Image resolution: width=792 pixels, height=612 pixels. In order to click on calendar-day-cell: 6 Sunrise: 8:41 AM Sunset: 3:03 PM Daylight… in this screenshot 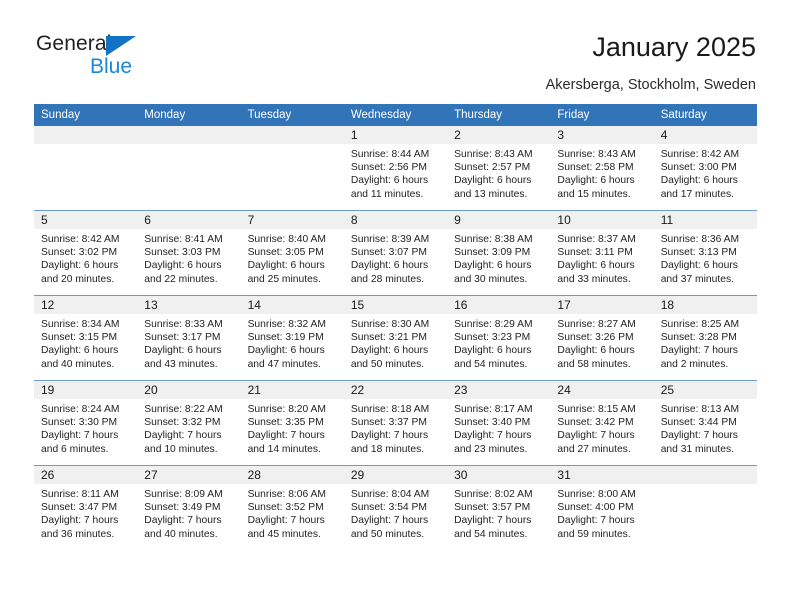, I will do `click(189, 253)`.